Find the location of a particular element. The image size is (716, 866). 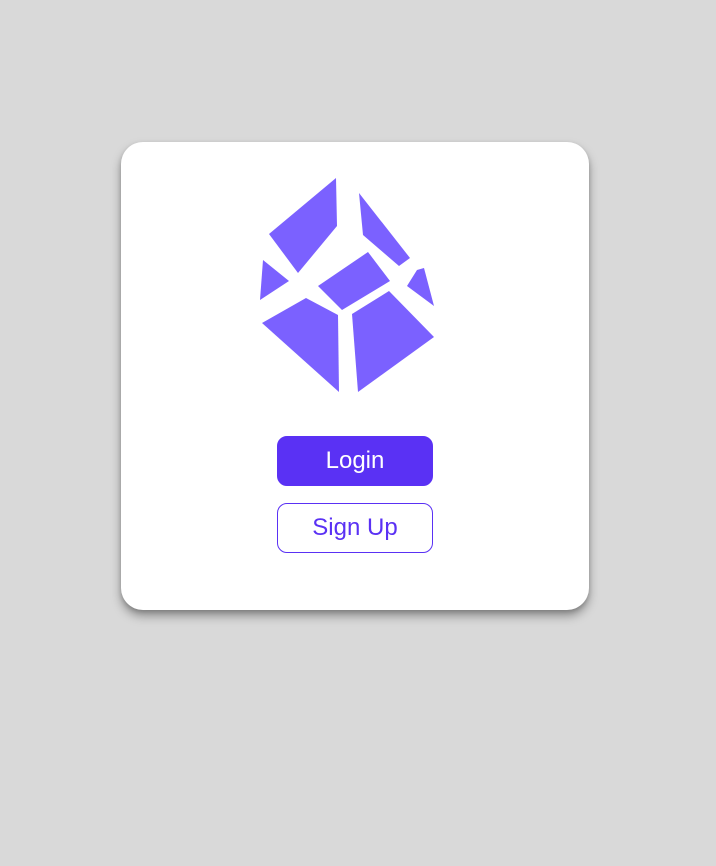

signup-button: Sign Up is located at coordinates (355, 528).